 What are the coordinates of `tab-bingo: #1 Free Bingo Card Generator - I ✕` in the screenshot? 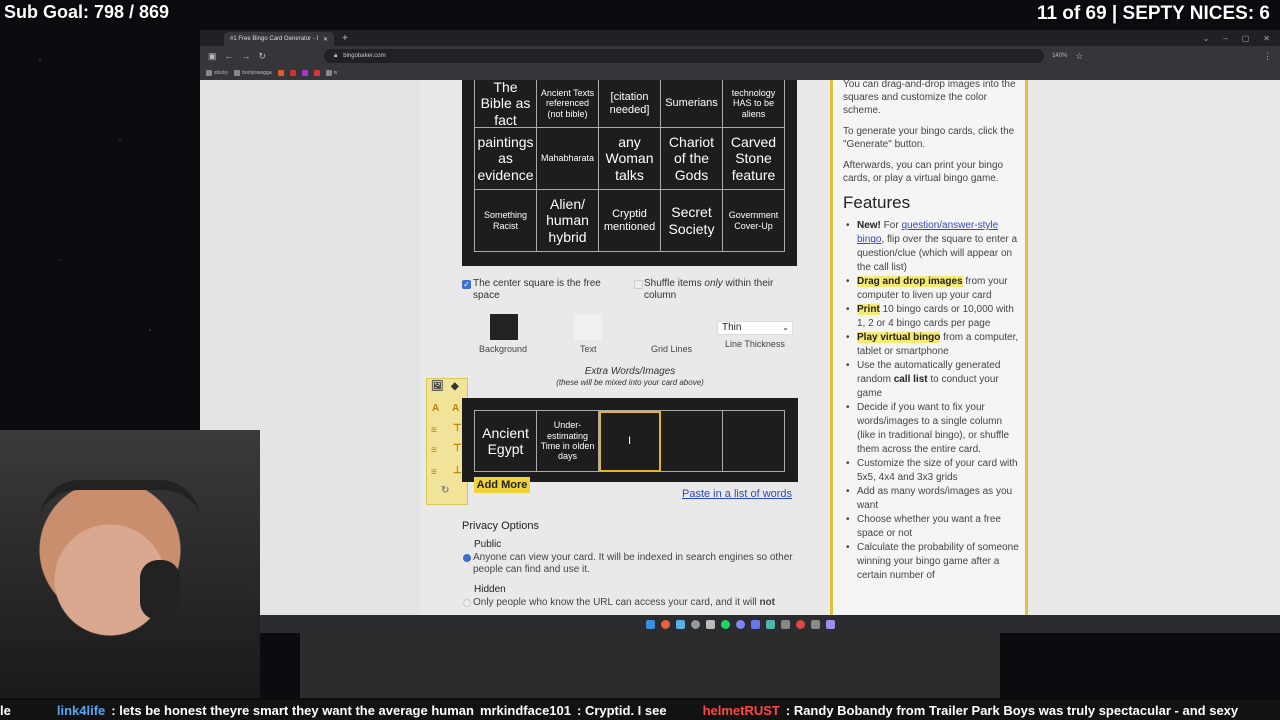 It's located at (279, 39).